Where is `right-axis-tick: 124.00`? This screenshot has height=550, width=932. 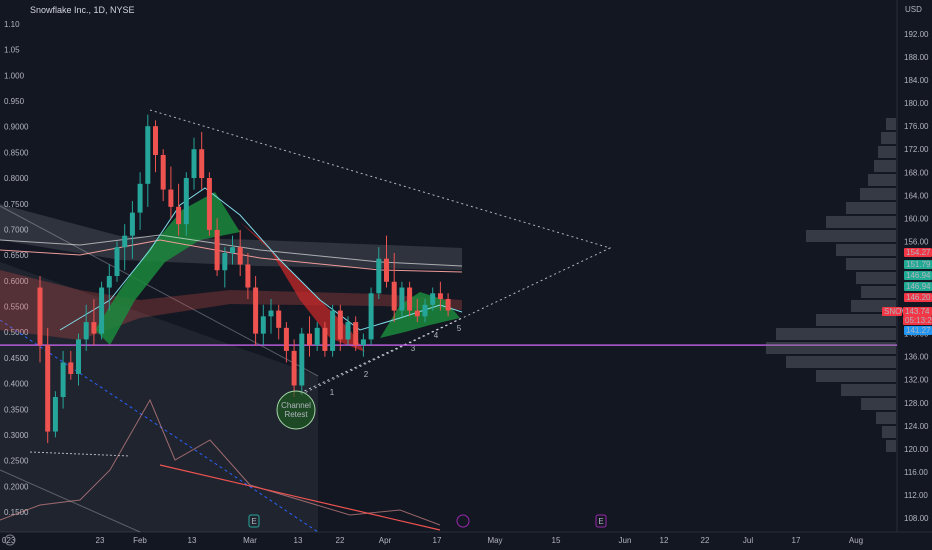
right-axis-tick: 124.00 is located at coordinates (916, 426).